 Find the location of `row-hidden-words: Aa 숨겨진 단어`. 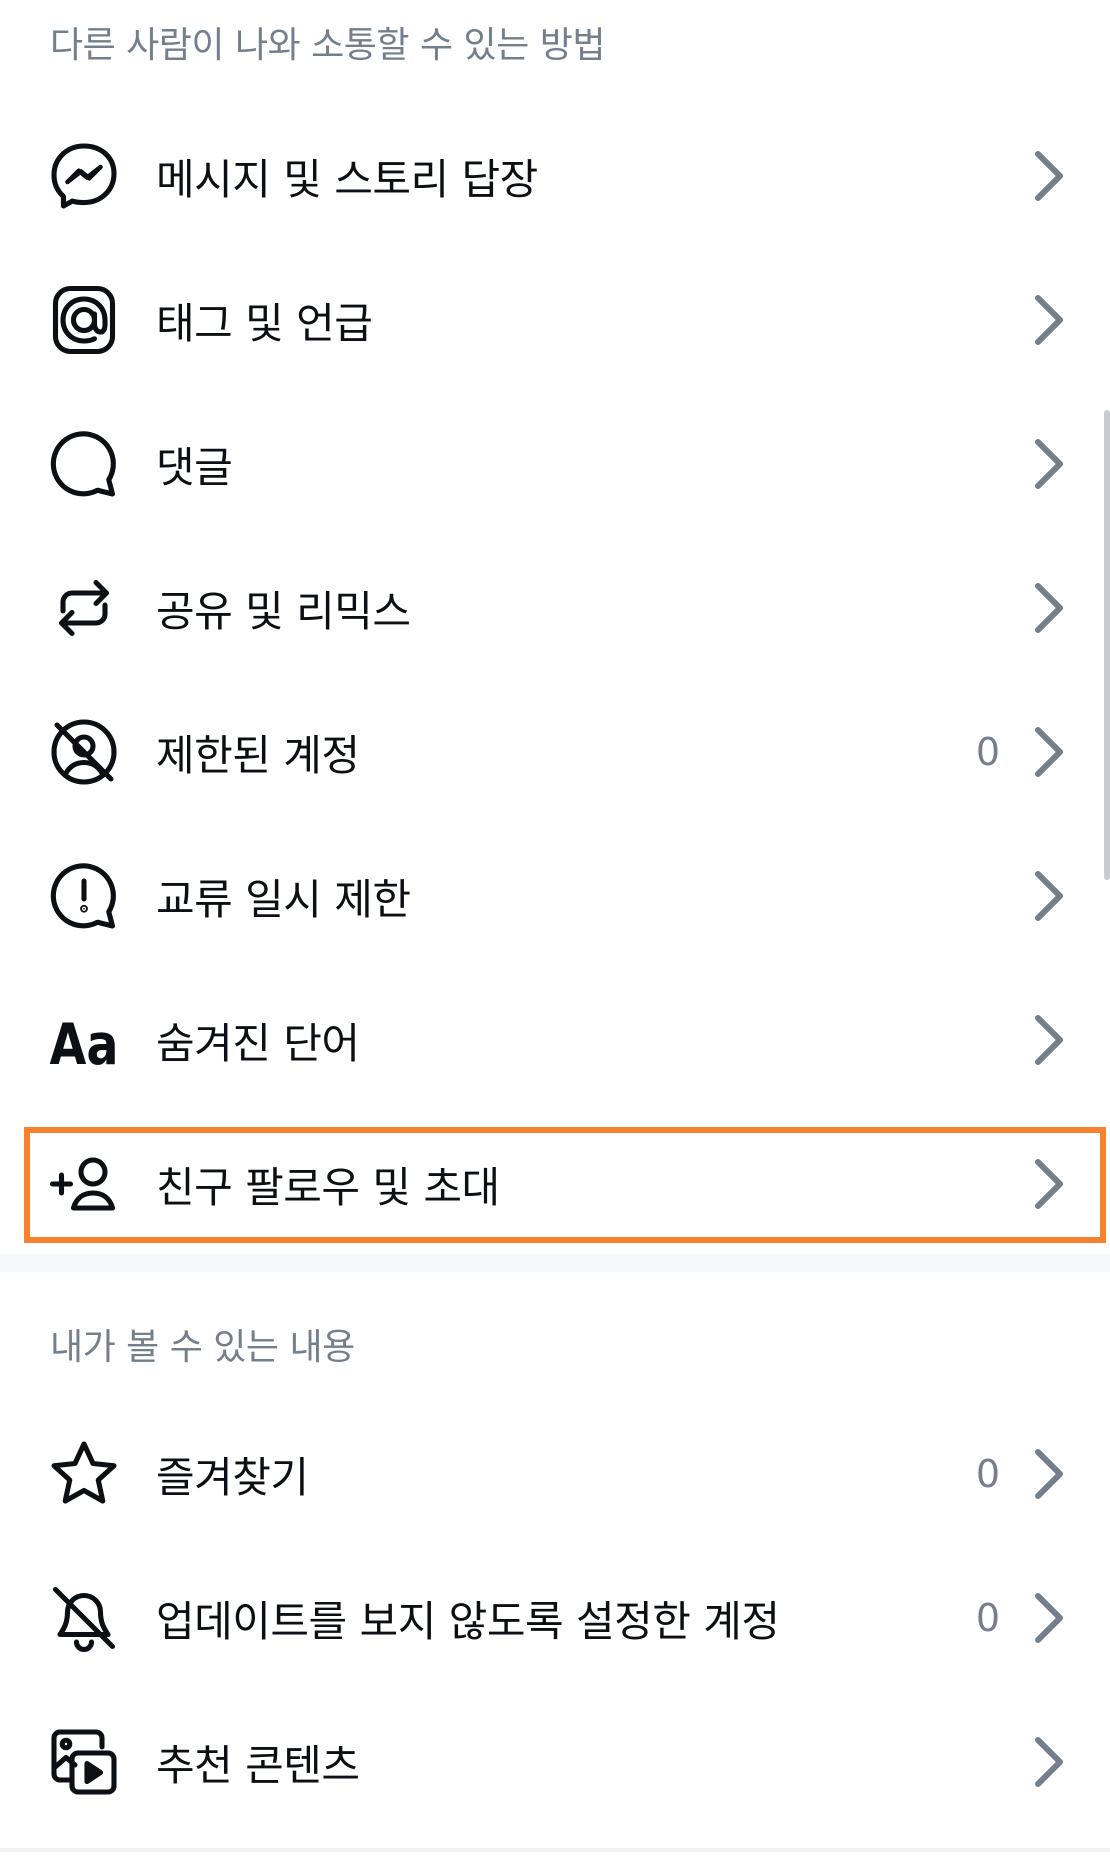

row-hidden-words: Aa 숨겨진 단어 is located at coordinates (555, 1040).